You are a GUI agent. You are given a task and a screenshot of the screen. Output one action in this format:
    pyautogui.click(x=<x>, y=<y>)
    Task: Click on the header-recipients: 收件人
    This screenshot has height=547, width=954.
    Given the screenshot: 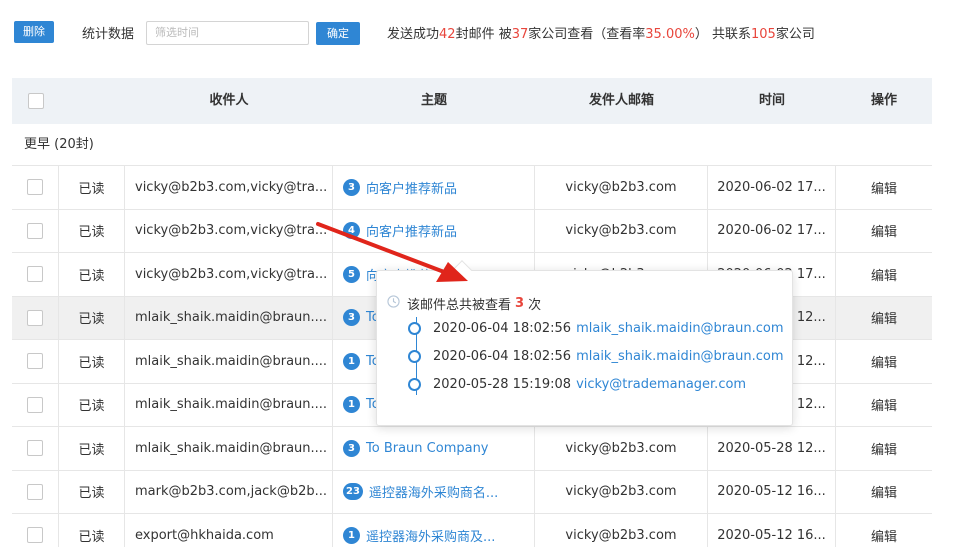 What is the action you would take?
    pyautogui.click(x=229, y=101)
    